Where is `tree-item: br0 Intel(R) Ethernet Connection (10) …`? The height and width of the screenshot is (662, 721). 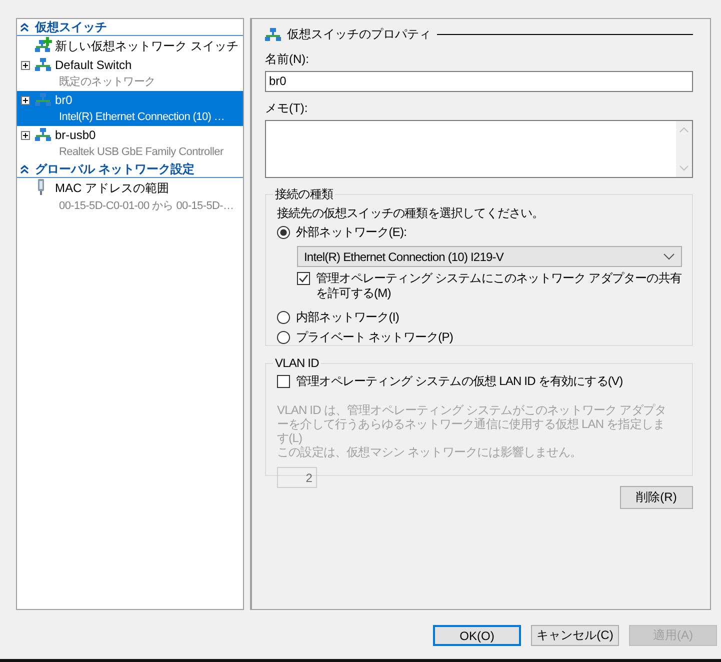 tree-item: br0 Intel(R) Ethernet Connection (10) … is located at coordinates (130, 108).